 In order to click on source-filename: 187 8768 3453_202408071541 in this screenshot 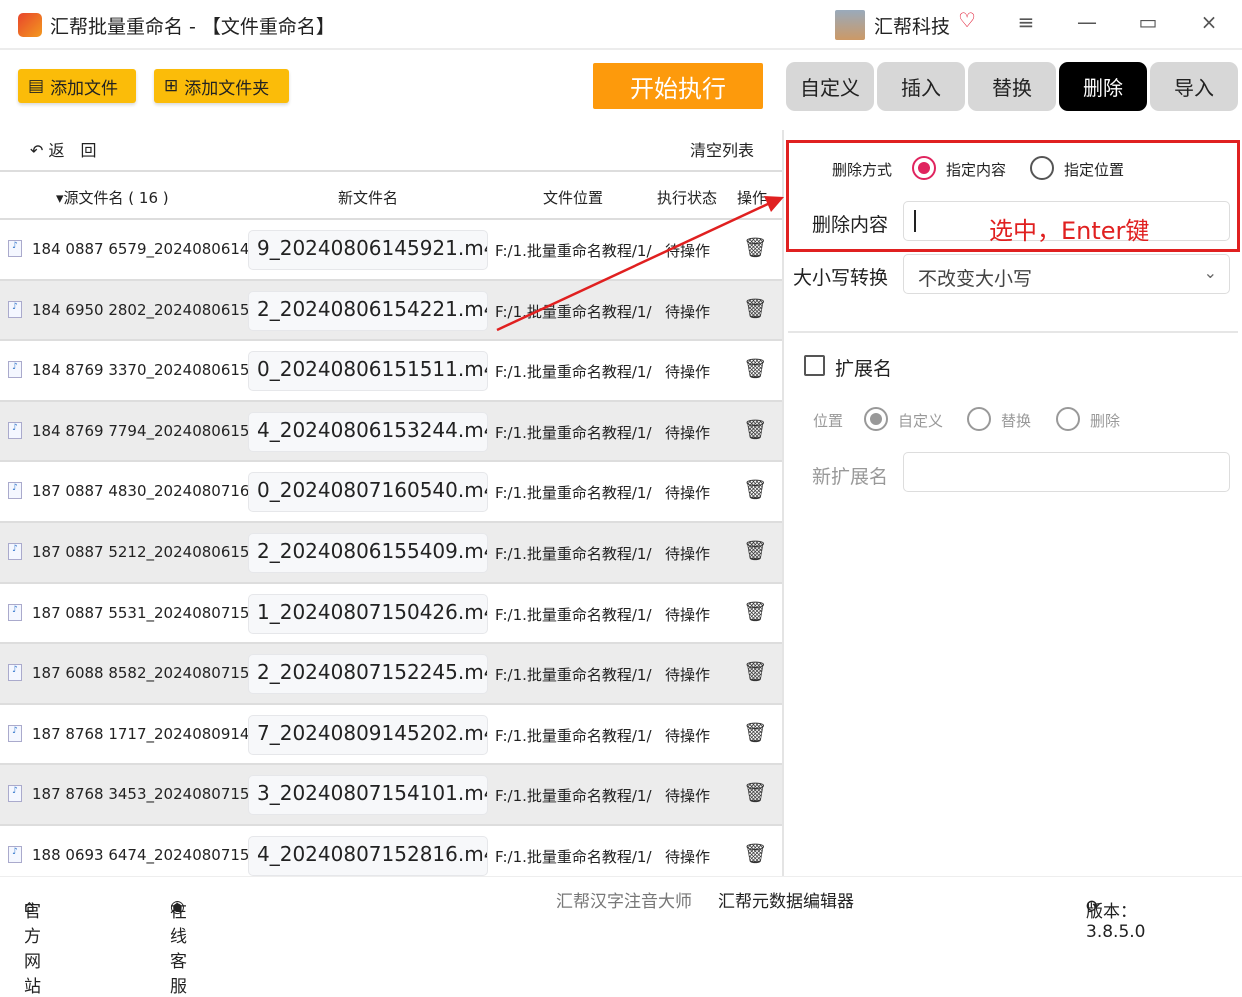, I will do `click(150, 794)`.